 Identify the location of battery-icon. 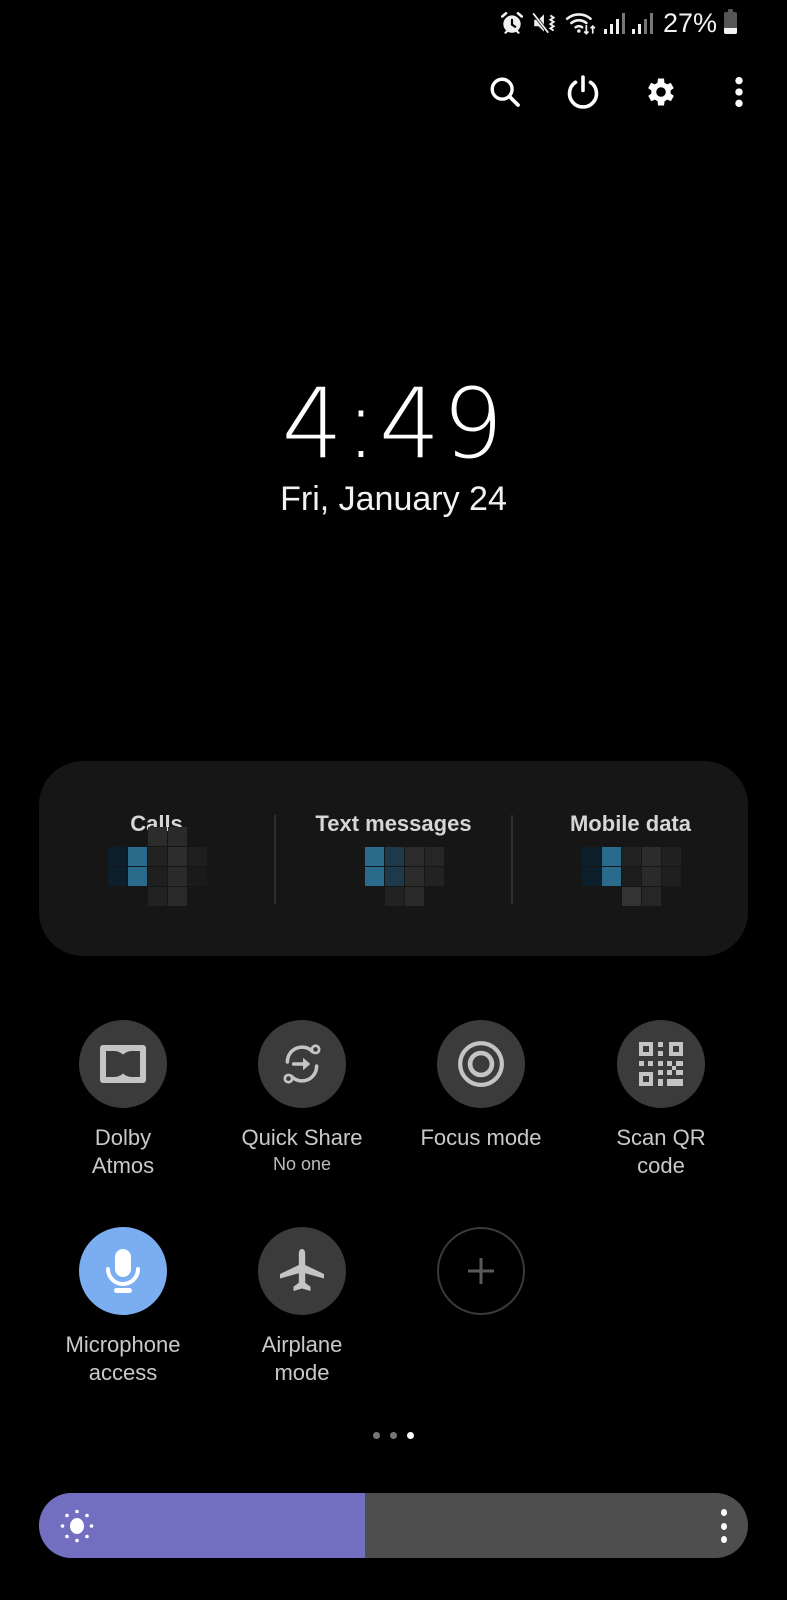
(730, 21).